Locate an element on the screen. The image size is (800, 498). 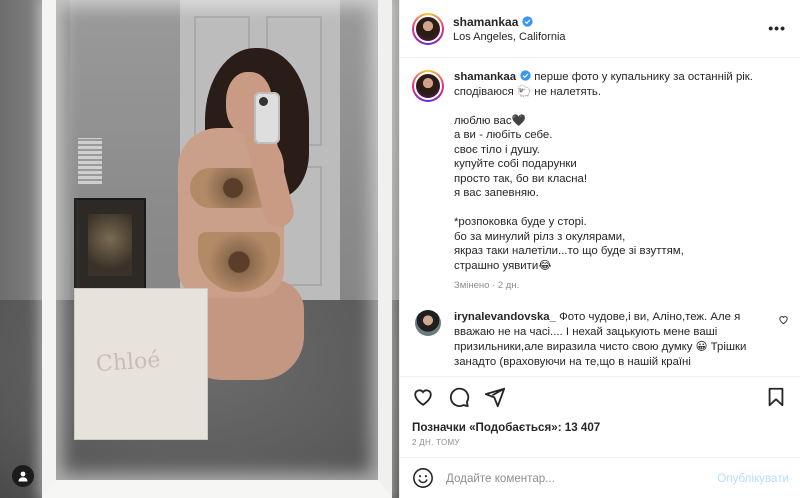
comment-input is located at coordinates (582, 478).